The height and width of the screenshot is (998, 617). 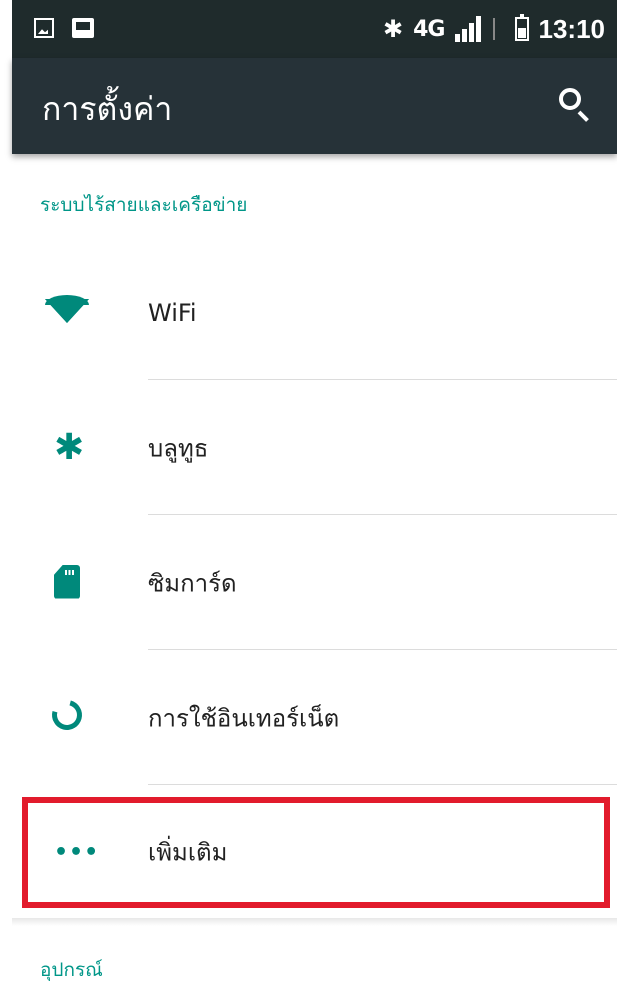 I want to click on data-arrows-icon, so click(x=495, y=29).